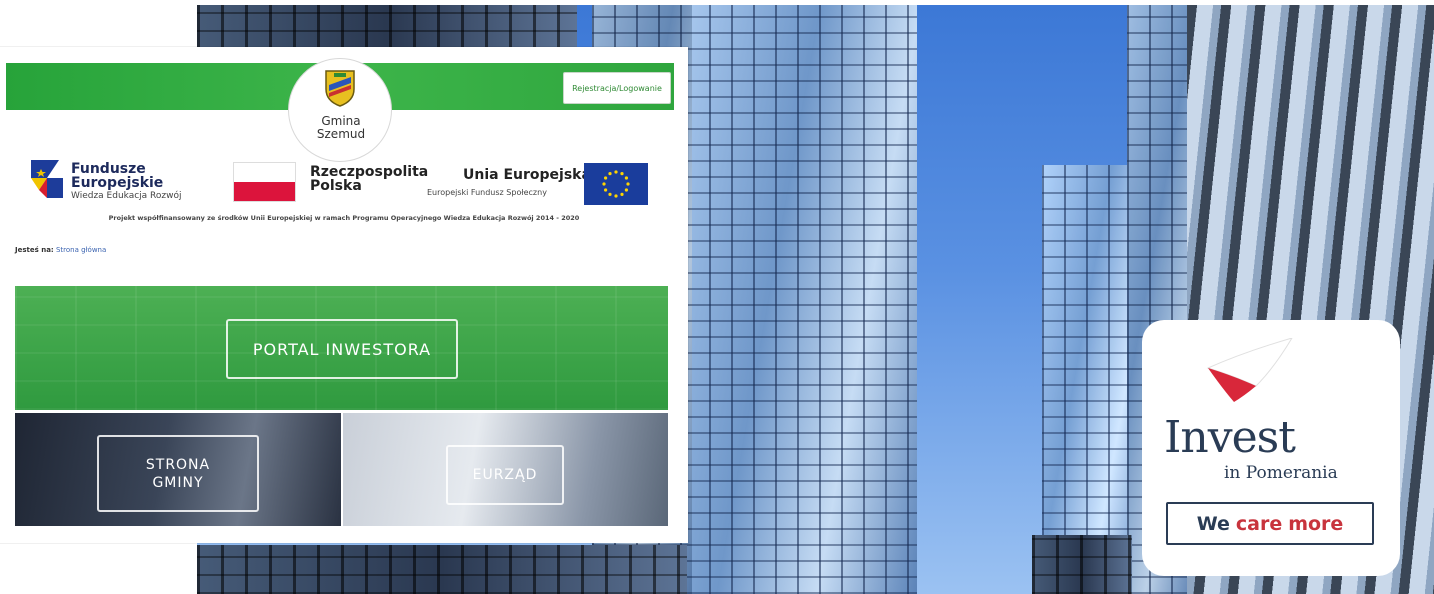  I want to click on ue-title: Unia Europejska, so click(527, 175).